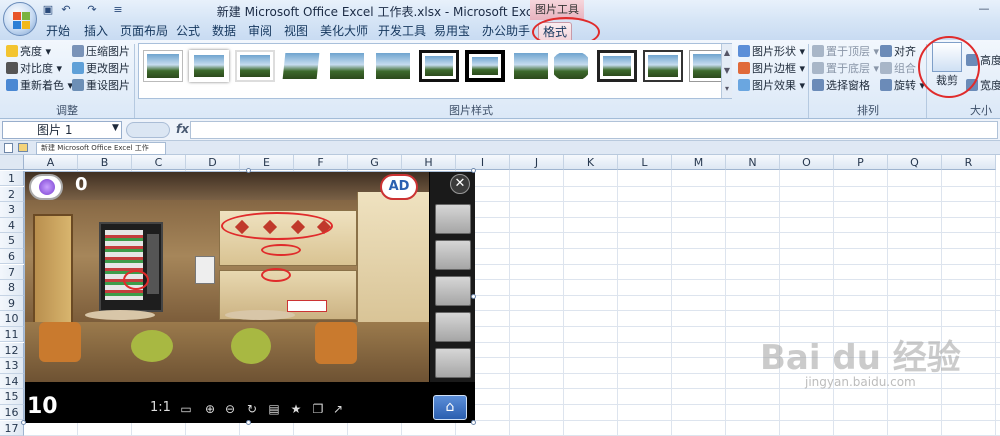 The width and height of the screenshot is (1000, 436). Describe the element at coordinates (148, 130) in the screenshot. I see `formula-bar-splitter` at that location.